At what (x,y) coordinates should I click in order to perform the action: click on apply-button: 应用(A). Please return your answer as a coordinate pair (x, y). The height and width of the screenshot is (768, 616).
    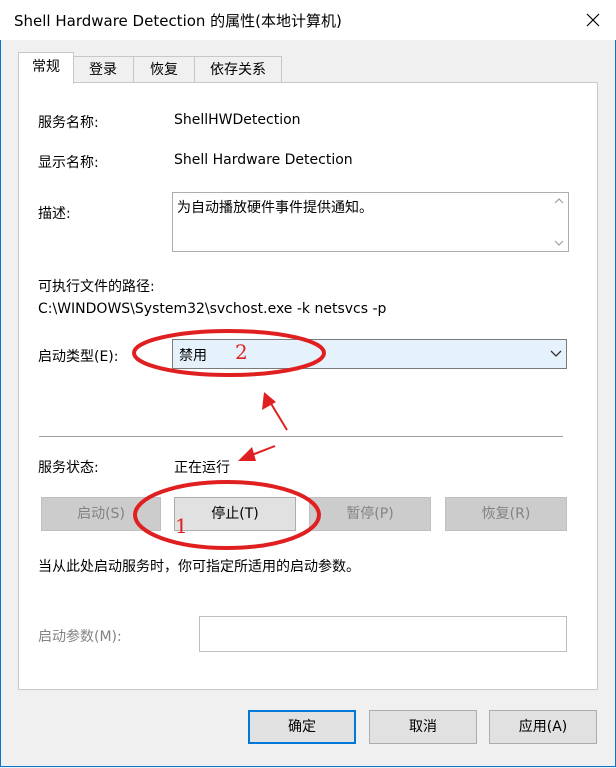
    Looking at the image, I should click on (543, 727).